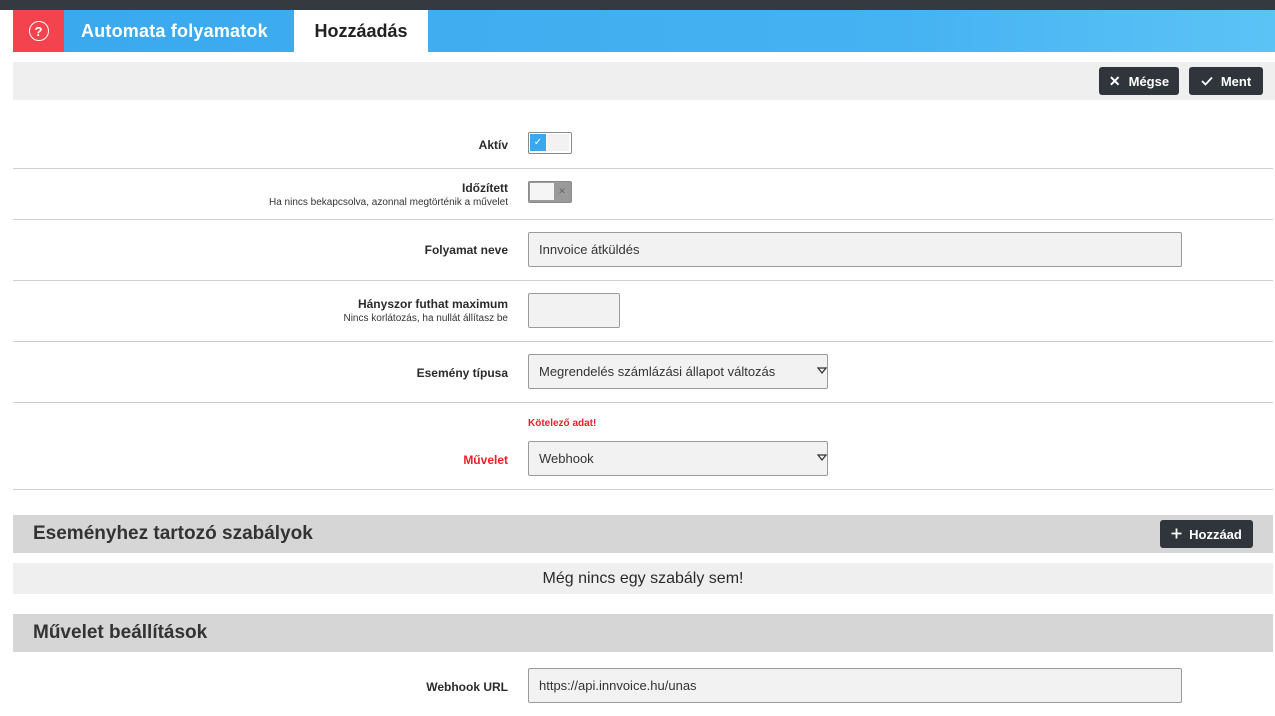 The height and width of the screenshot is (716, 1275). I want to click on action-settings-title: Művelet beállítások, so click(120, 632).